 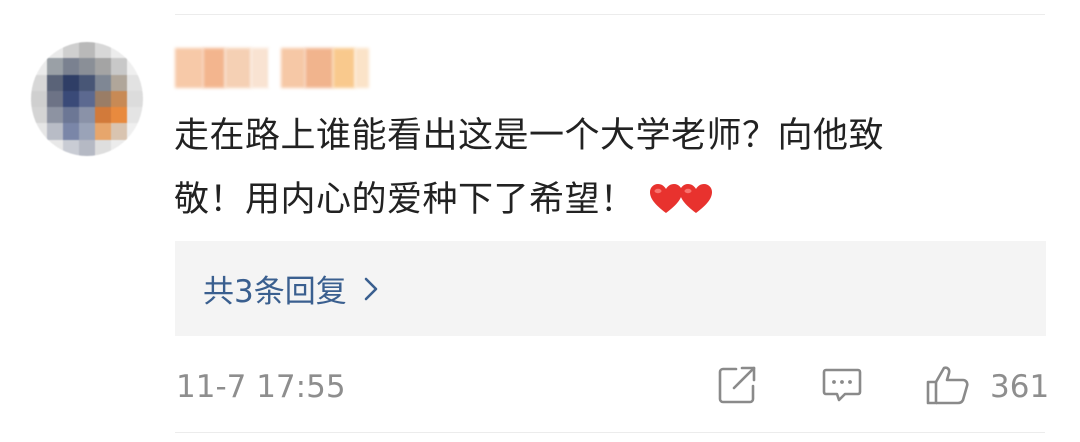 What do you see at coordinates (405, 200) in the screenshot?
I see `comment-text-segment: 敬！用内心的爱种下了希望！` at bounding box center [405, 200].